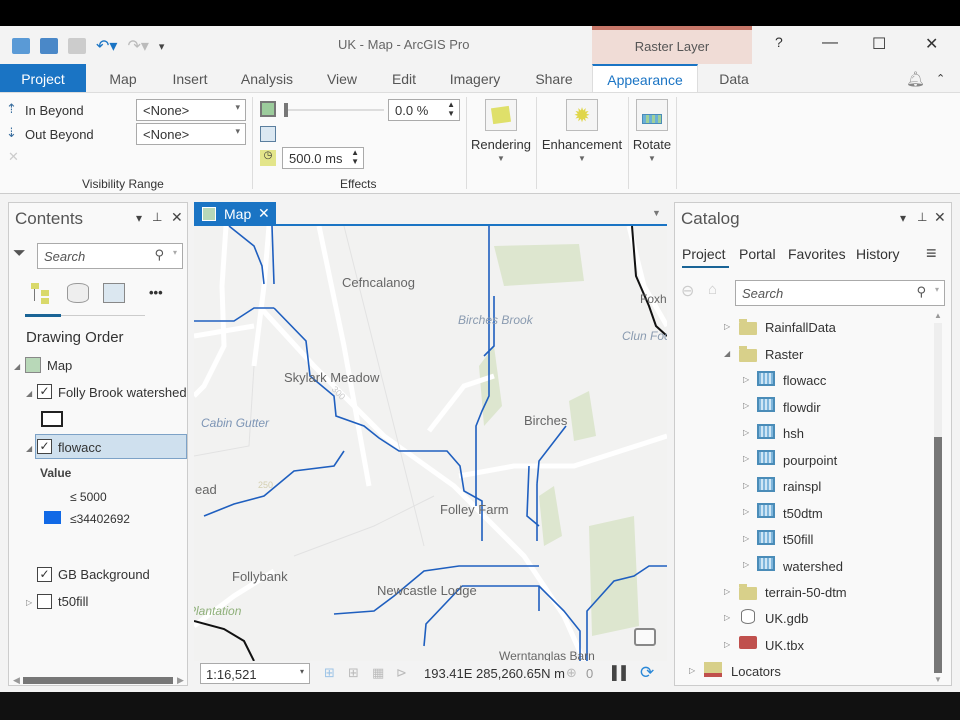 The image size is (960, 720). Describe the element at coordinates (802, 486) in the screenshot. I see `catalog-item-raster-4: rainspl` at that location.